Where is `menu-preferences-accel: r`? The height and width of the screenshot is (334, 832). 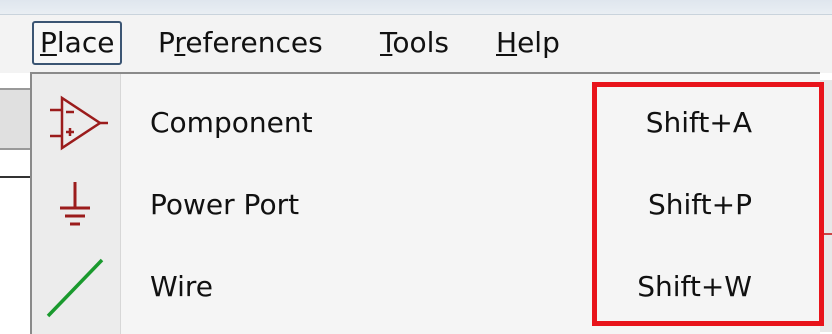
menu-preferences-accel: r is located at coordinates (180, 42).